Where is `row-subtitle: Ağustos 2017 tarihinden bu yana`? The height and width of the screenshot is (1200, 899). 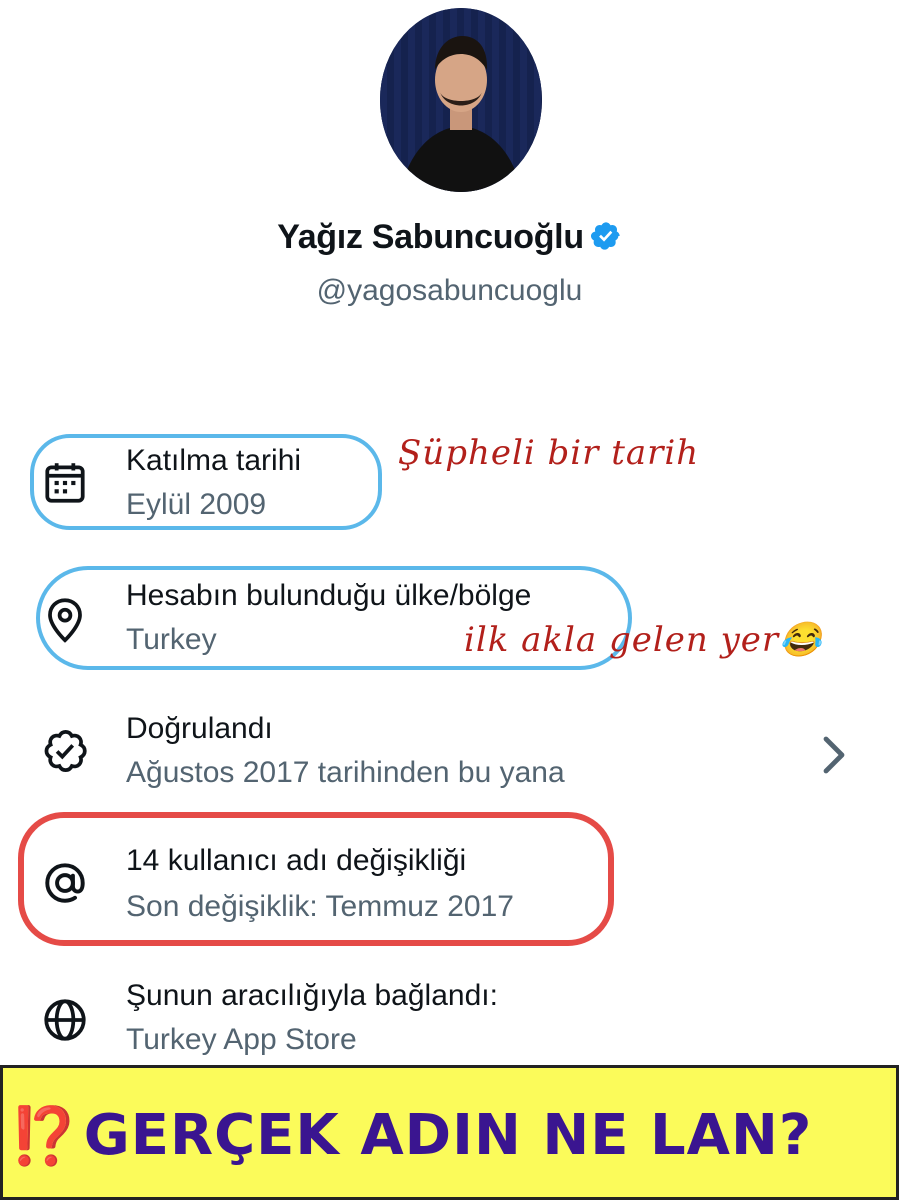 row-subtitle: Ağustos 2017 tarihinden bu yana is located at coordinates (345, 772).